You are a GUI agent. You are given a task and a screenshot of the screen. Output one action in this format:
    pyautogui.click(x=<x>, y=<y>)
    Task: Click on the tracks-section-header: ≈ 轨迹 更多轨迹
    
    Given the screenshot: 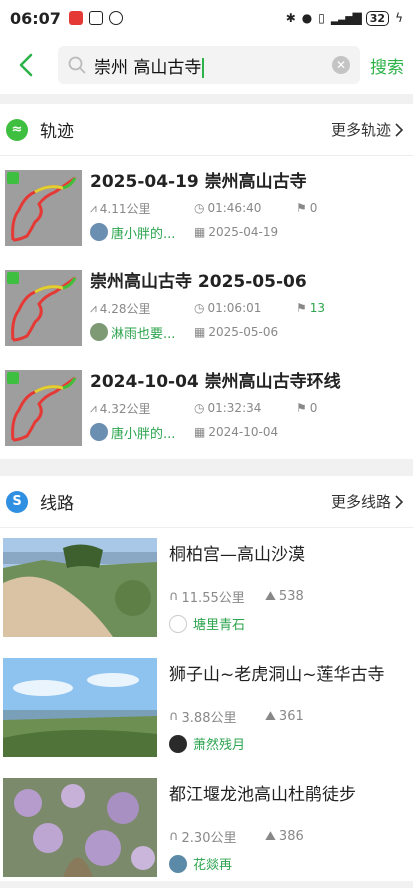 What is the action you would take?
    pyautogui.click(x=206, y=130)
    